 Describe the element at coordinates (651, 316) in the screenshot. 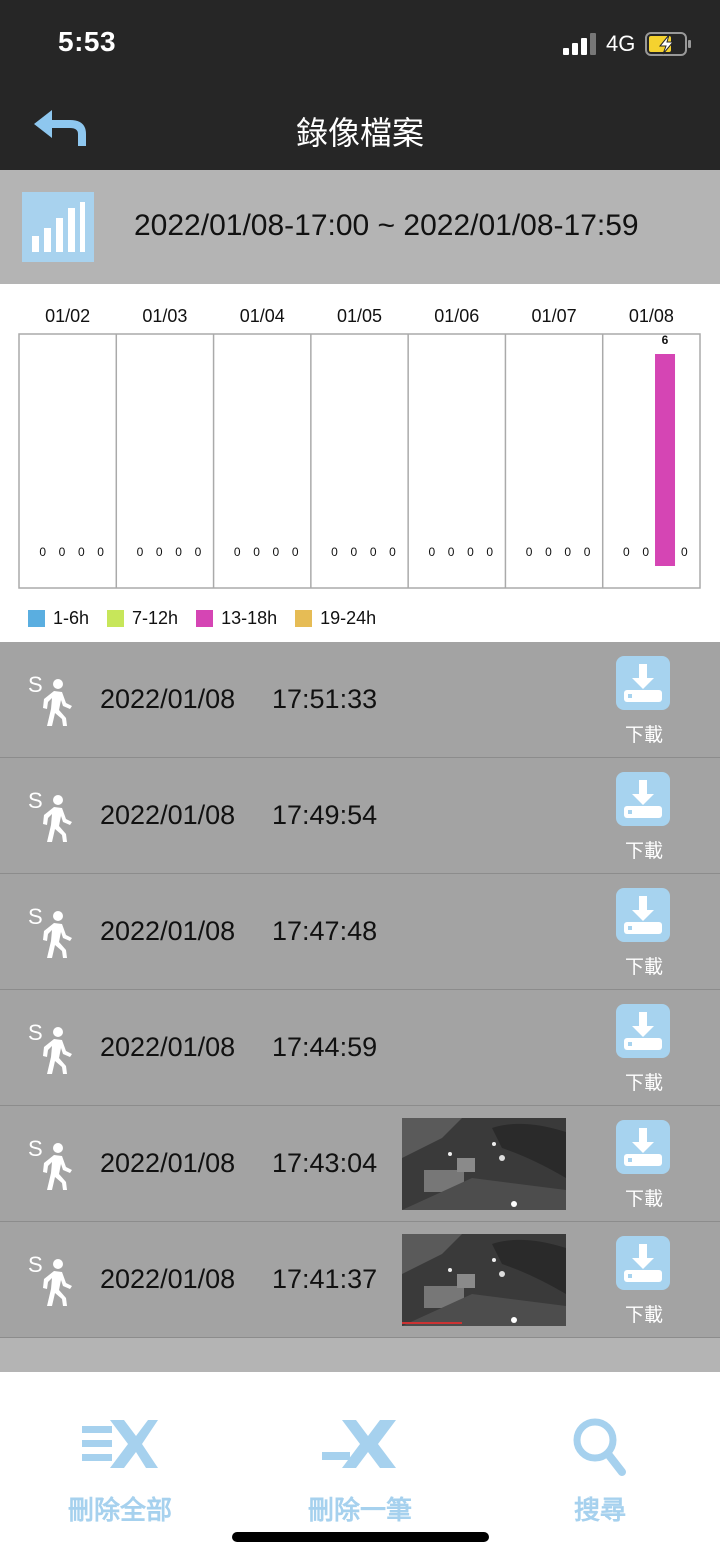

I see `x-tick-label: 01/08` at that location.